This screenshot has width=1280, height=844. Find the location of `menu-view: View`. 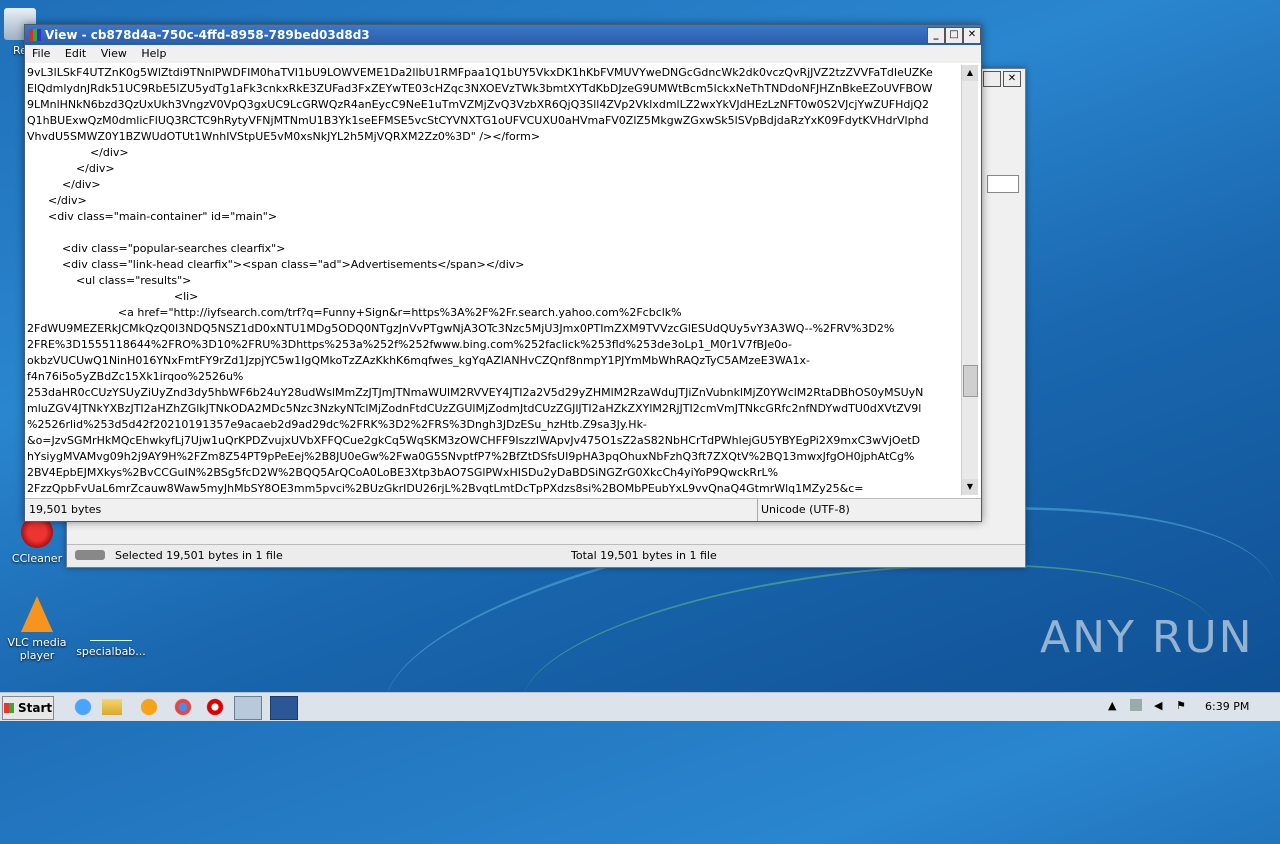

menu-view: View is located at coordinates (114, 53).